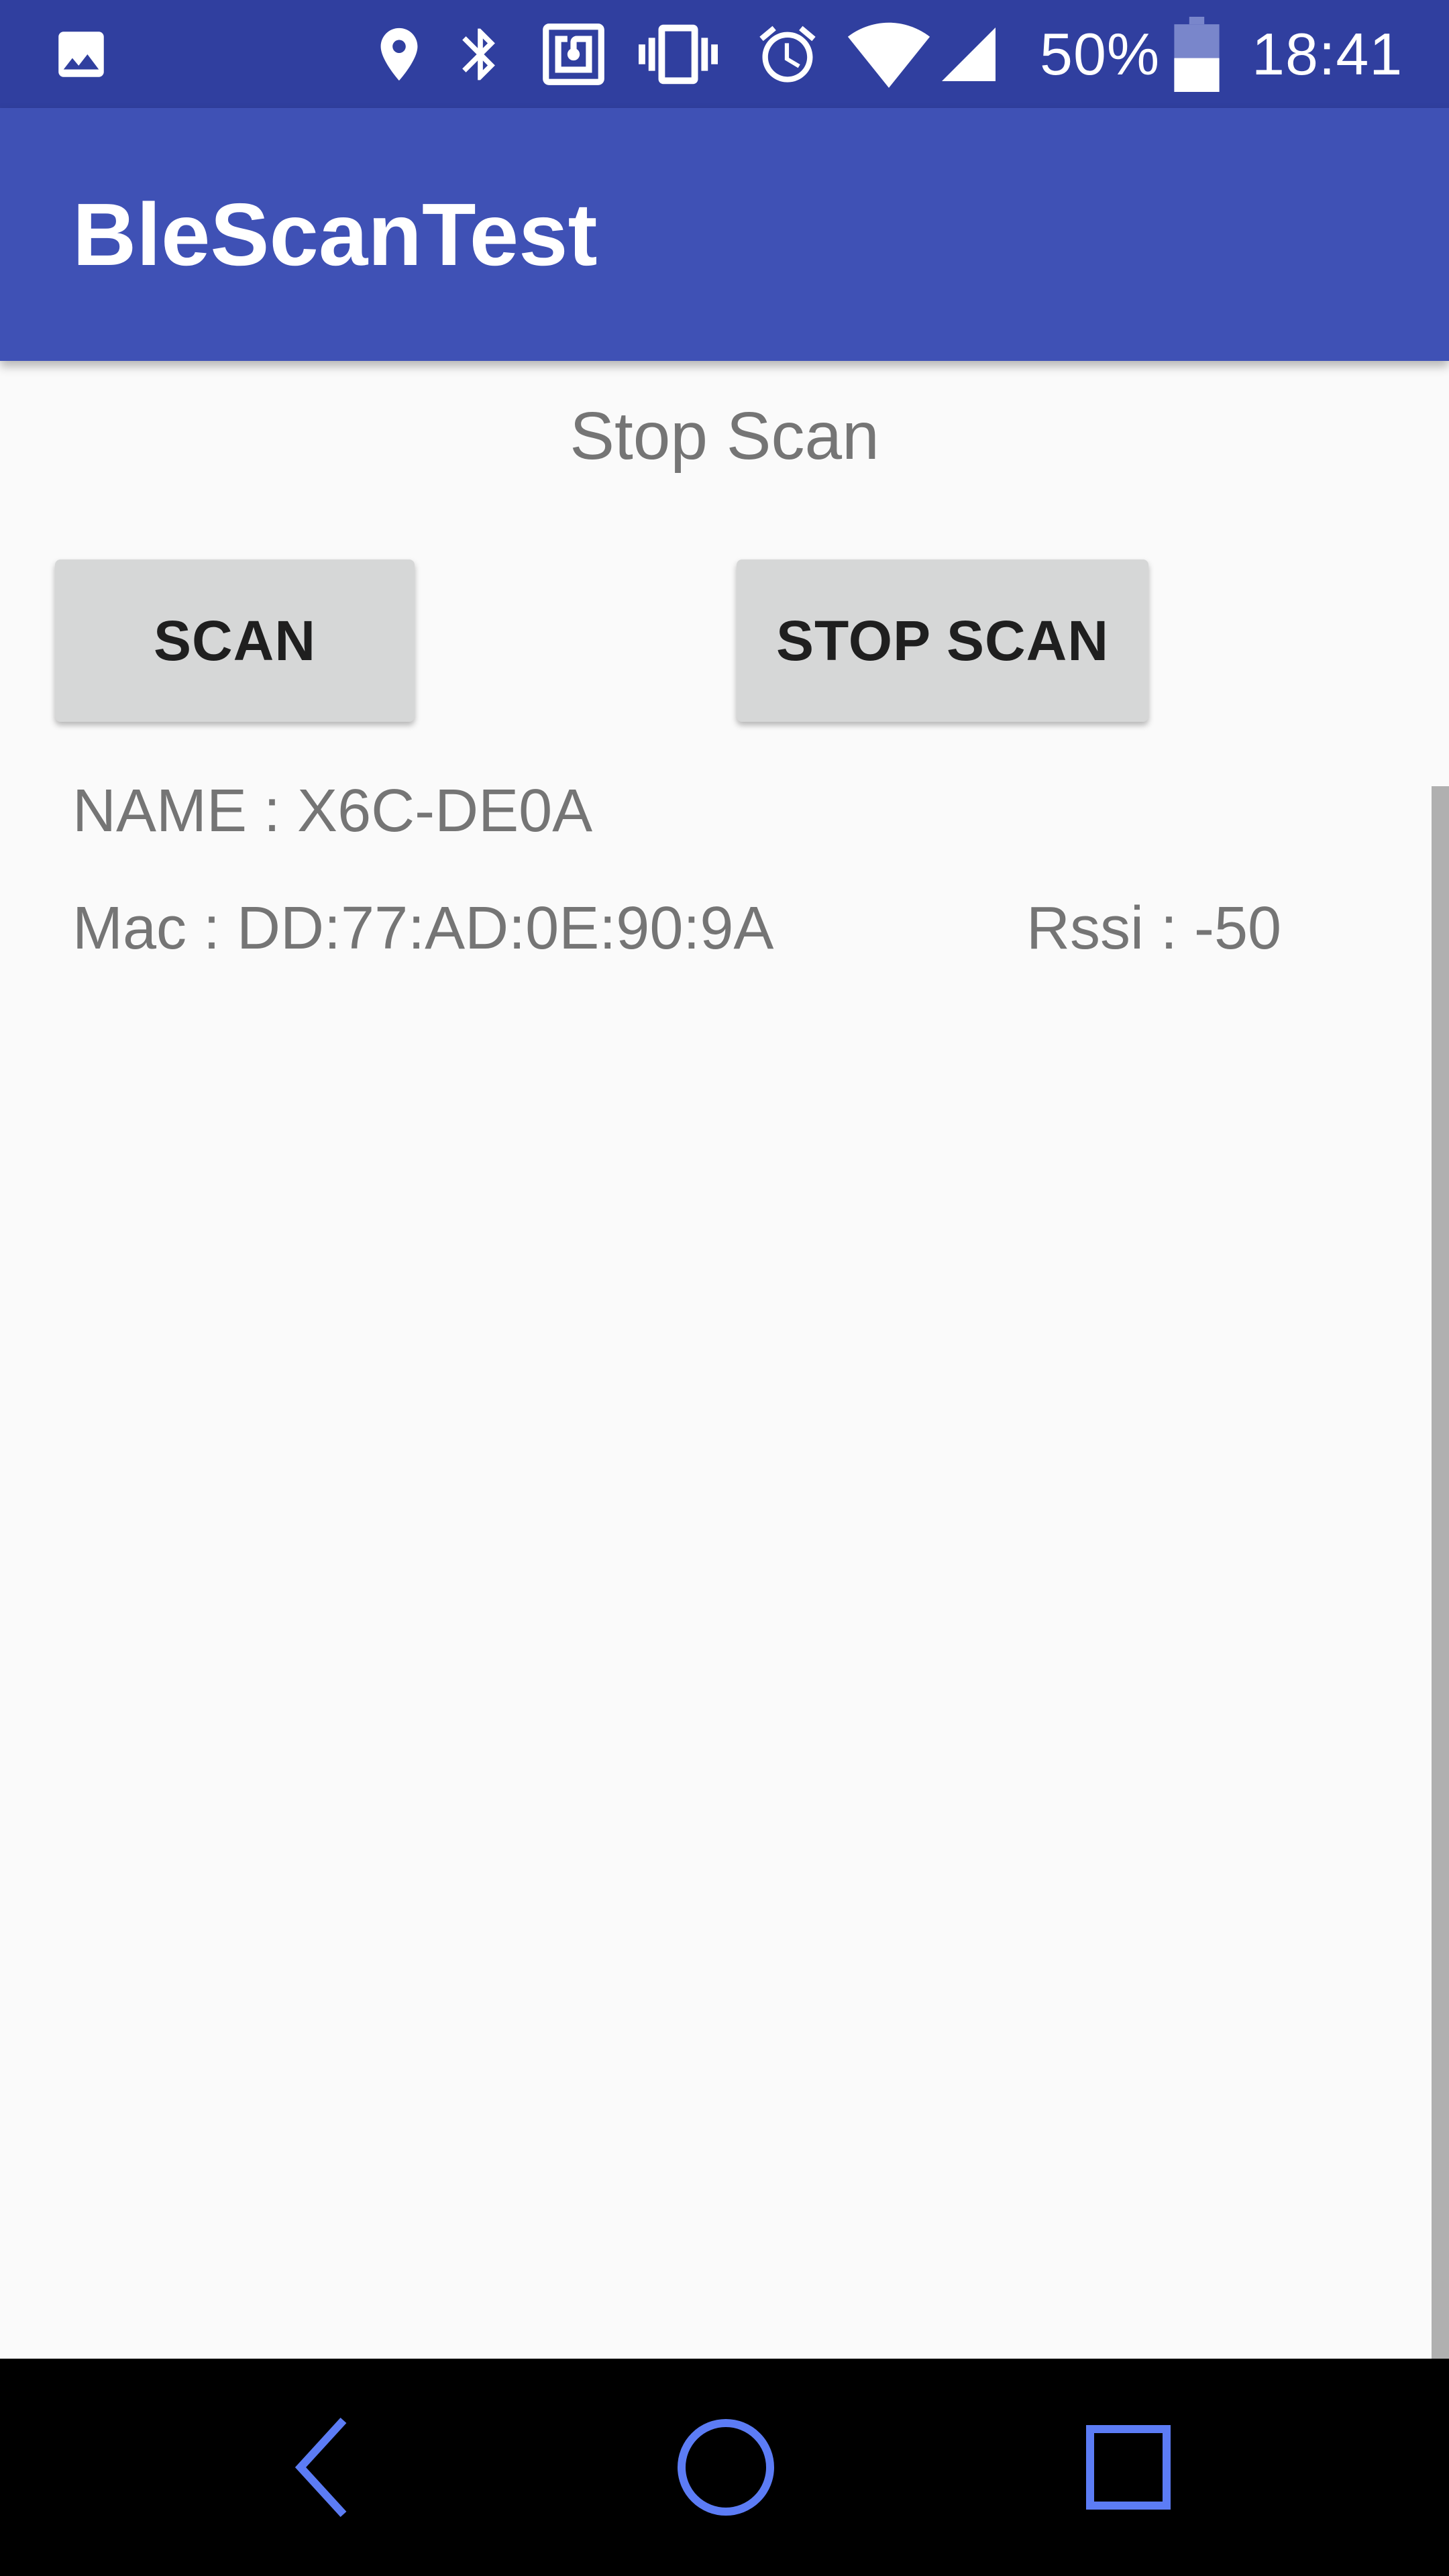  What do you see at coordinates (335, 234) in the screenshot?
I see `app-title: BleScanTest` at bounding box center [335, 234].